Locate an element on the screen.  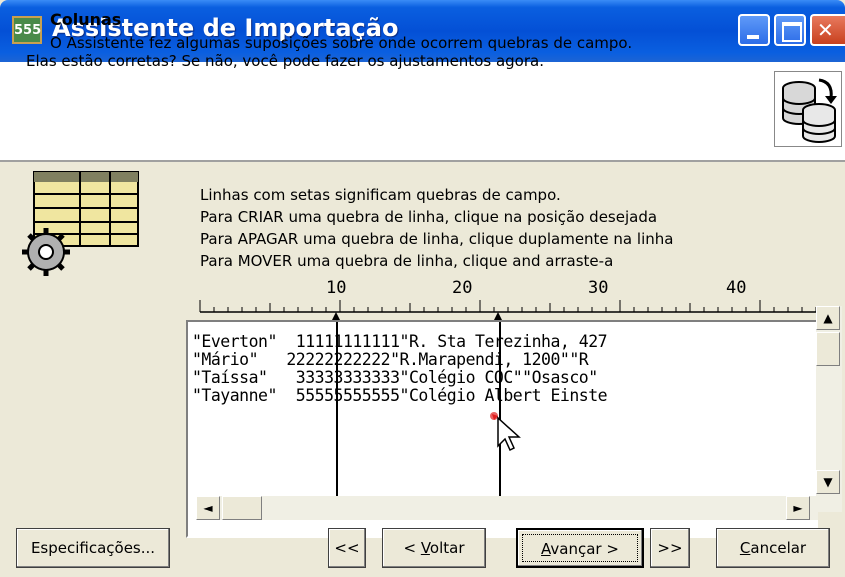
minimize-button is located at coordinates (754, 30).